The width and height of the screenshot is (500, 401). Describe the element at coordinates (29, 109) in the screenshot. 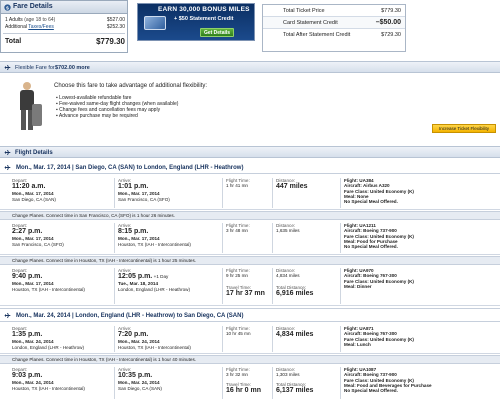

I see `traveler-illustration` at that location.